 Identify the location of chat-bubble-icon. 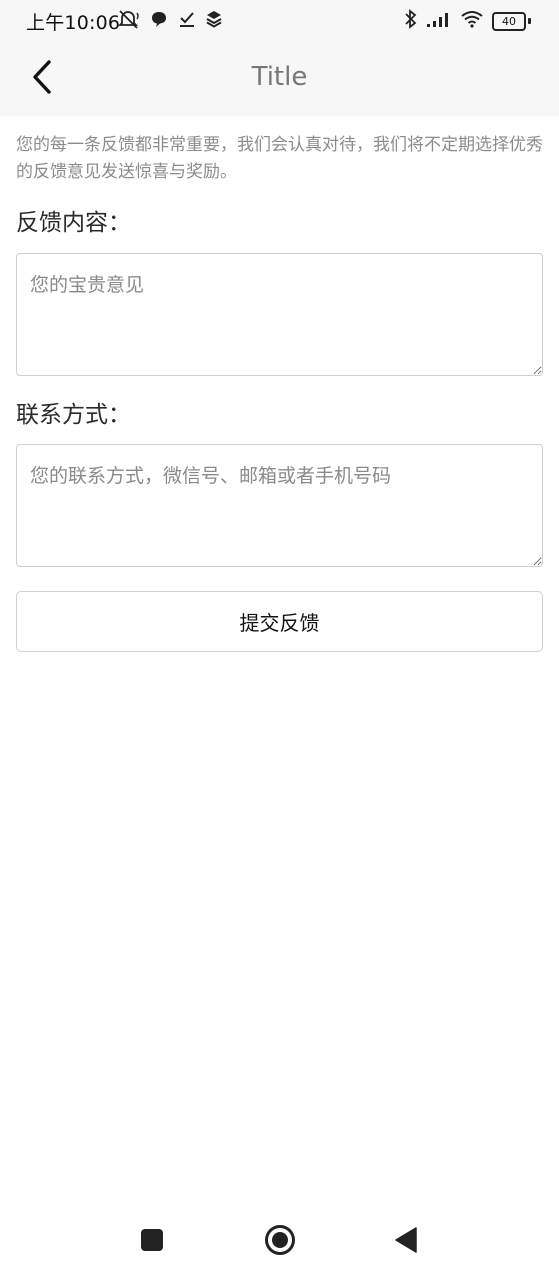
(159, 21).